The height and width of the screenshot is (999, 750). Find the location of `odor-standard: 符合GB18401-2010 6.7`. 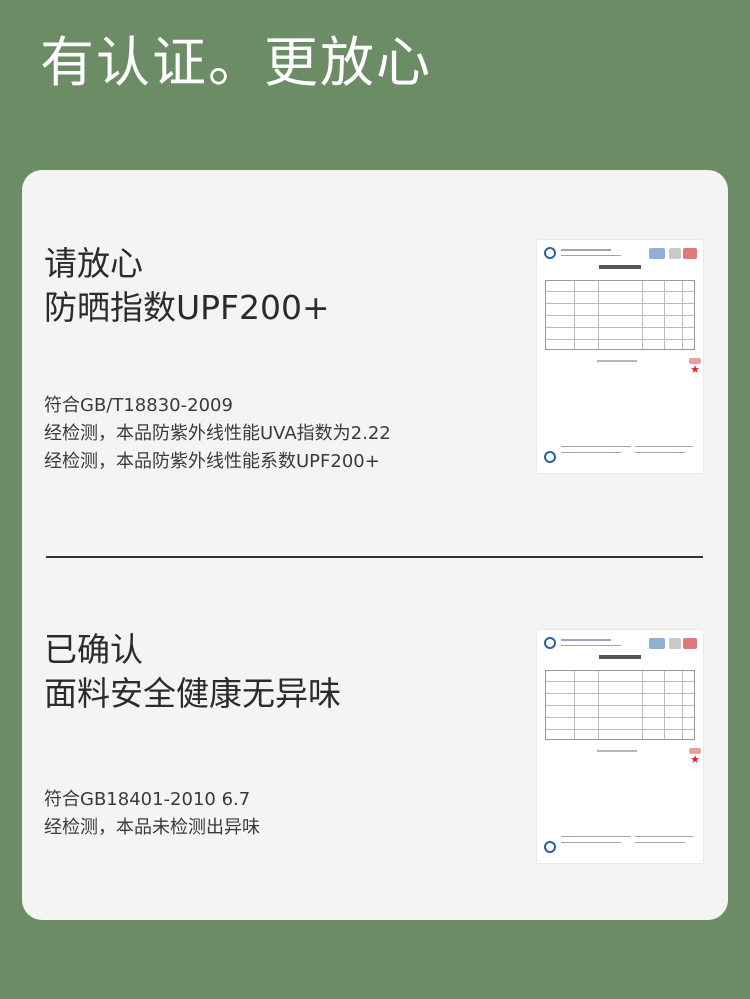

odor-standard: 符合GB18401-2010 6.7 is located at coordinates (147, 799).